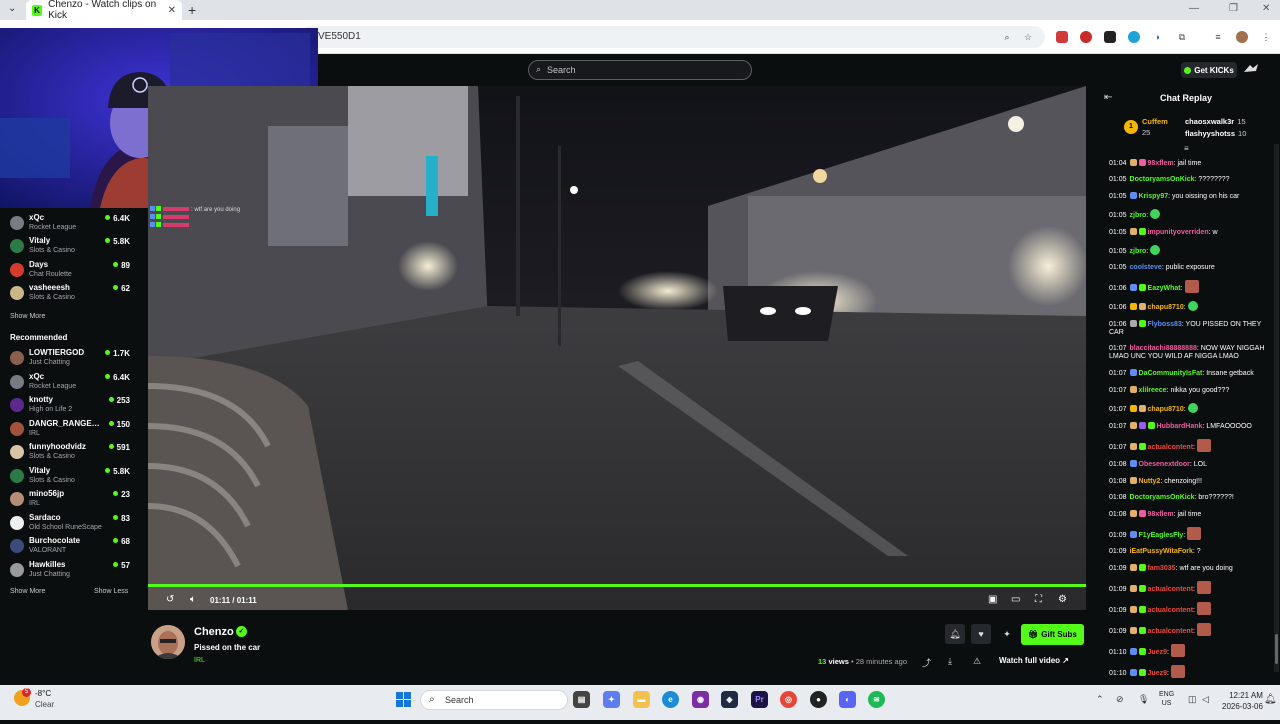 This screenshot has width=1280, height=724. What do you see at coordinates (1154, 196) in the screenshot?
I see `chat-username: Krispy97` at bounding box center [1154, 196].